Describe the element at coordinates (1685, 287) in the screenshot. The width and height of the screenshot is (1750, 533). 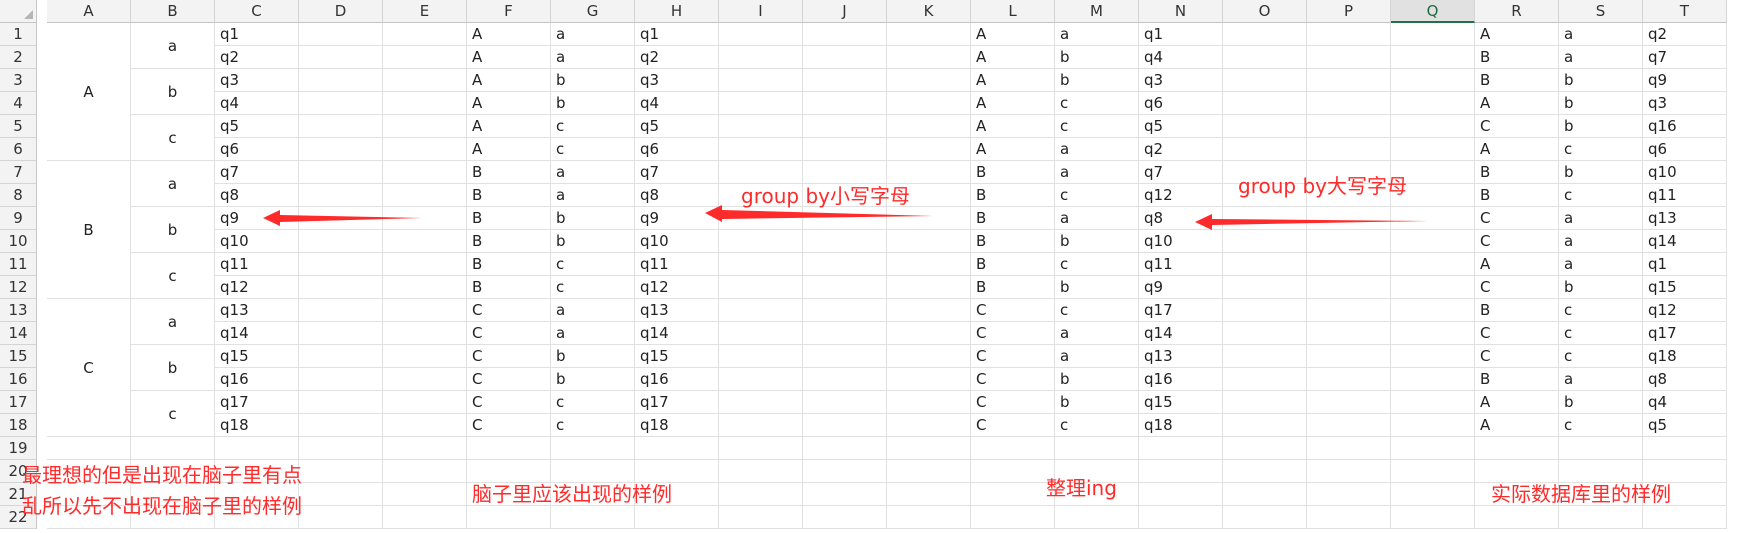
I see `cell-t: q15` at that location.